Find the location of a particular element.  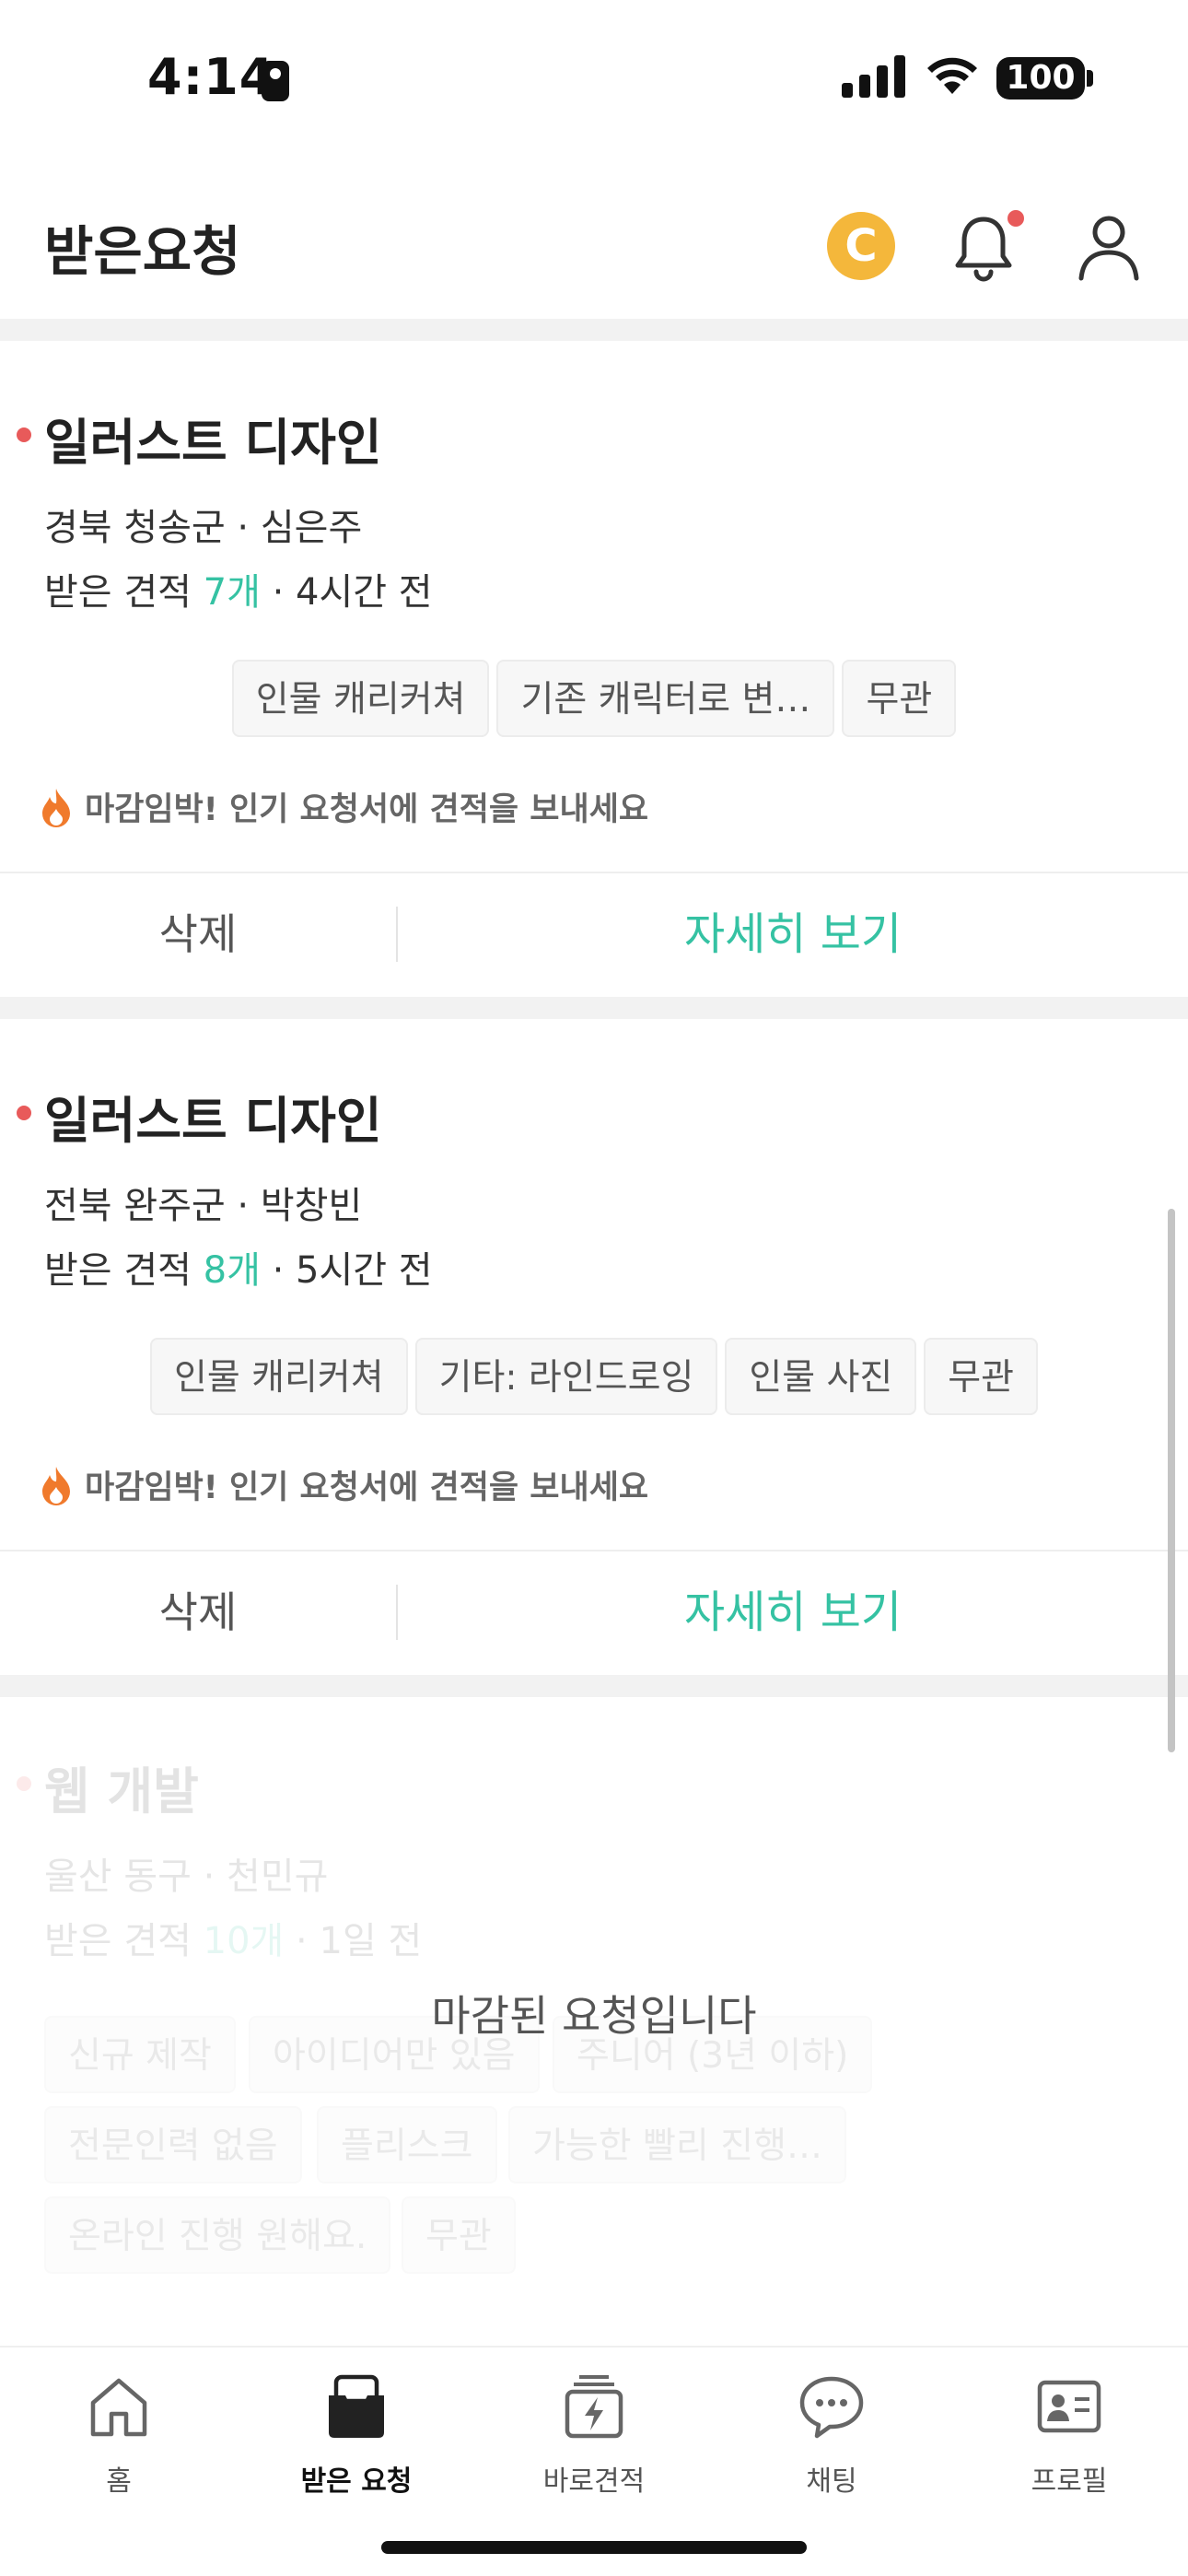

tab-profile: 프로필 is located at coordinates (1069, 2435).